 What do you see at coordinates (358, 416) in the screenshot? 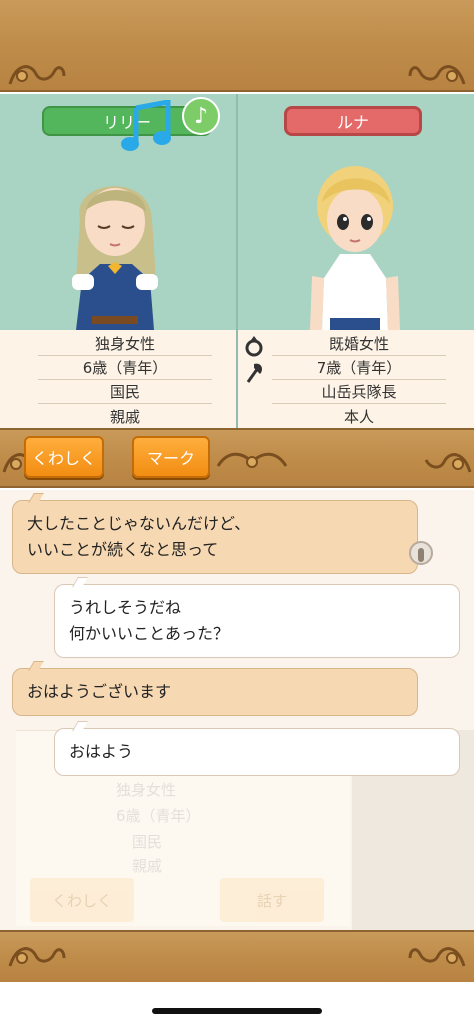
I see `right-info-row: 本人` at bounding box center [358, 416].